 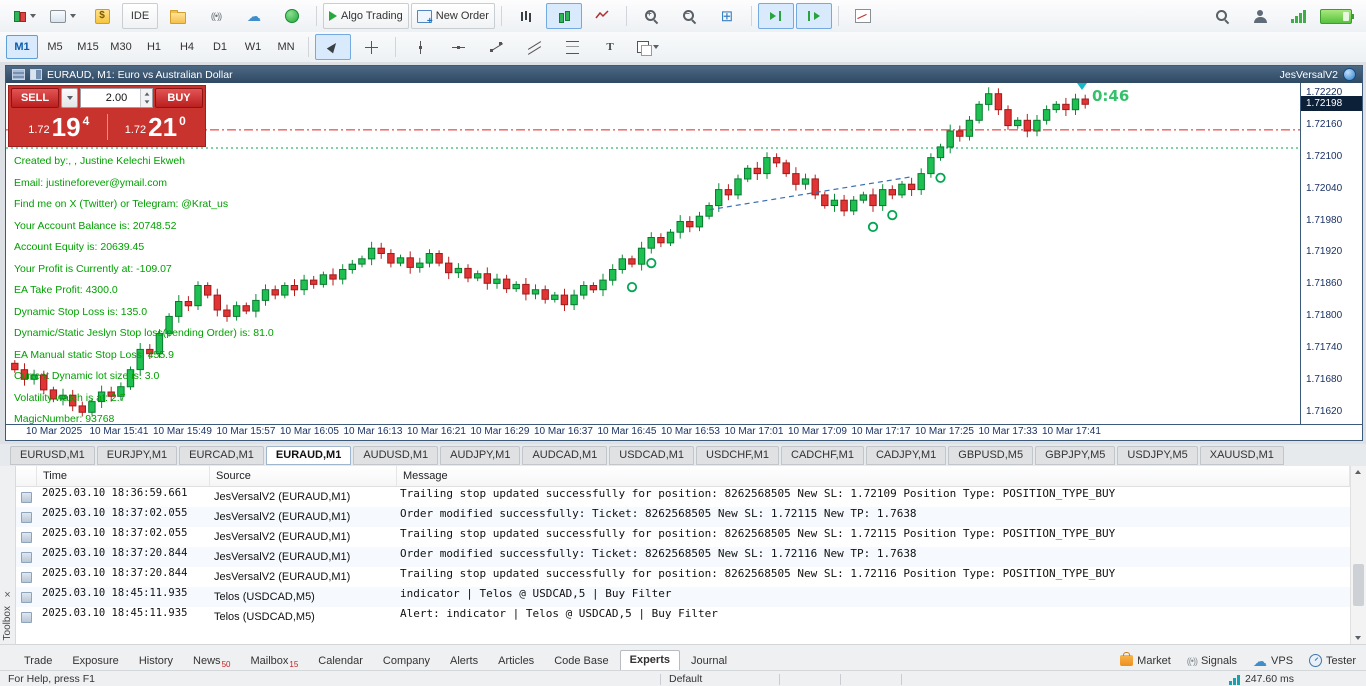 What do you see at coordinates (526, 16) in the screenshot?
I see `bar-chart-mode-button` at bounding box center [526, 16].